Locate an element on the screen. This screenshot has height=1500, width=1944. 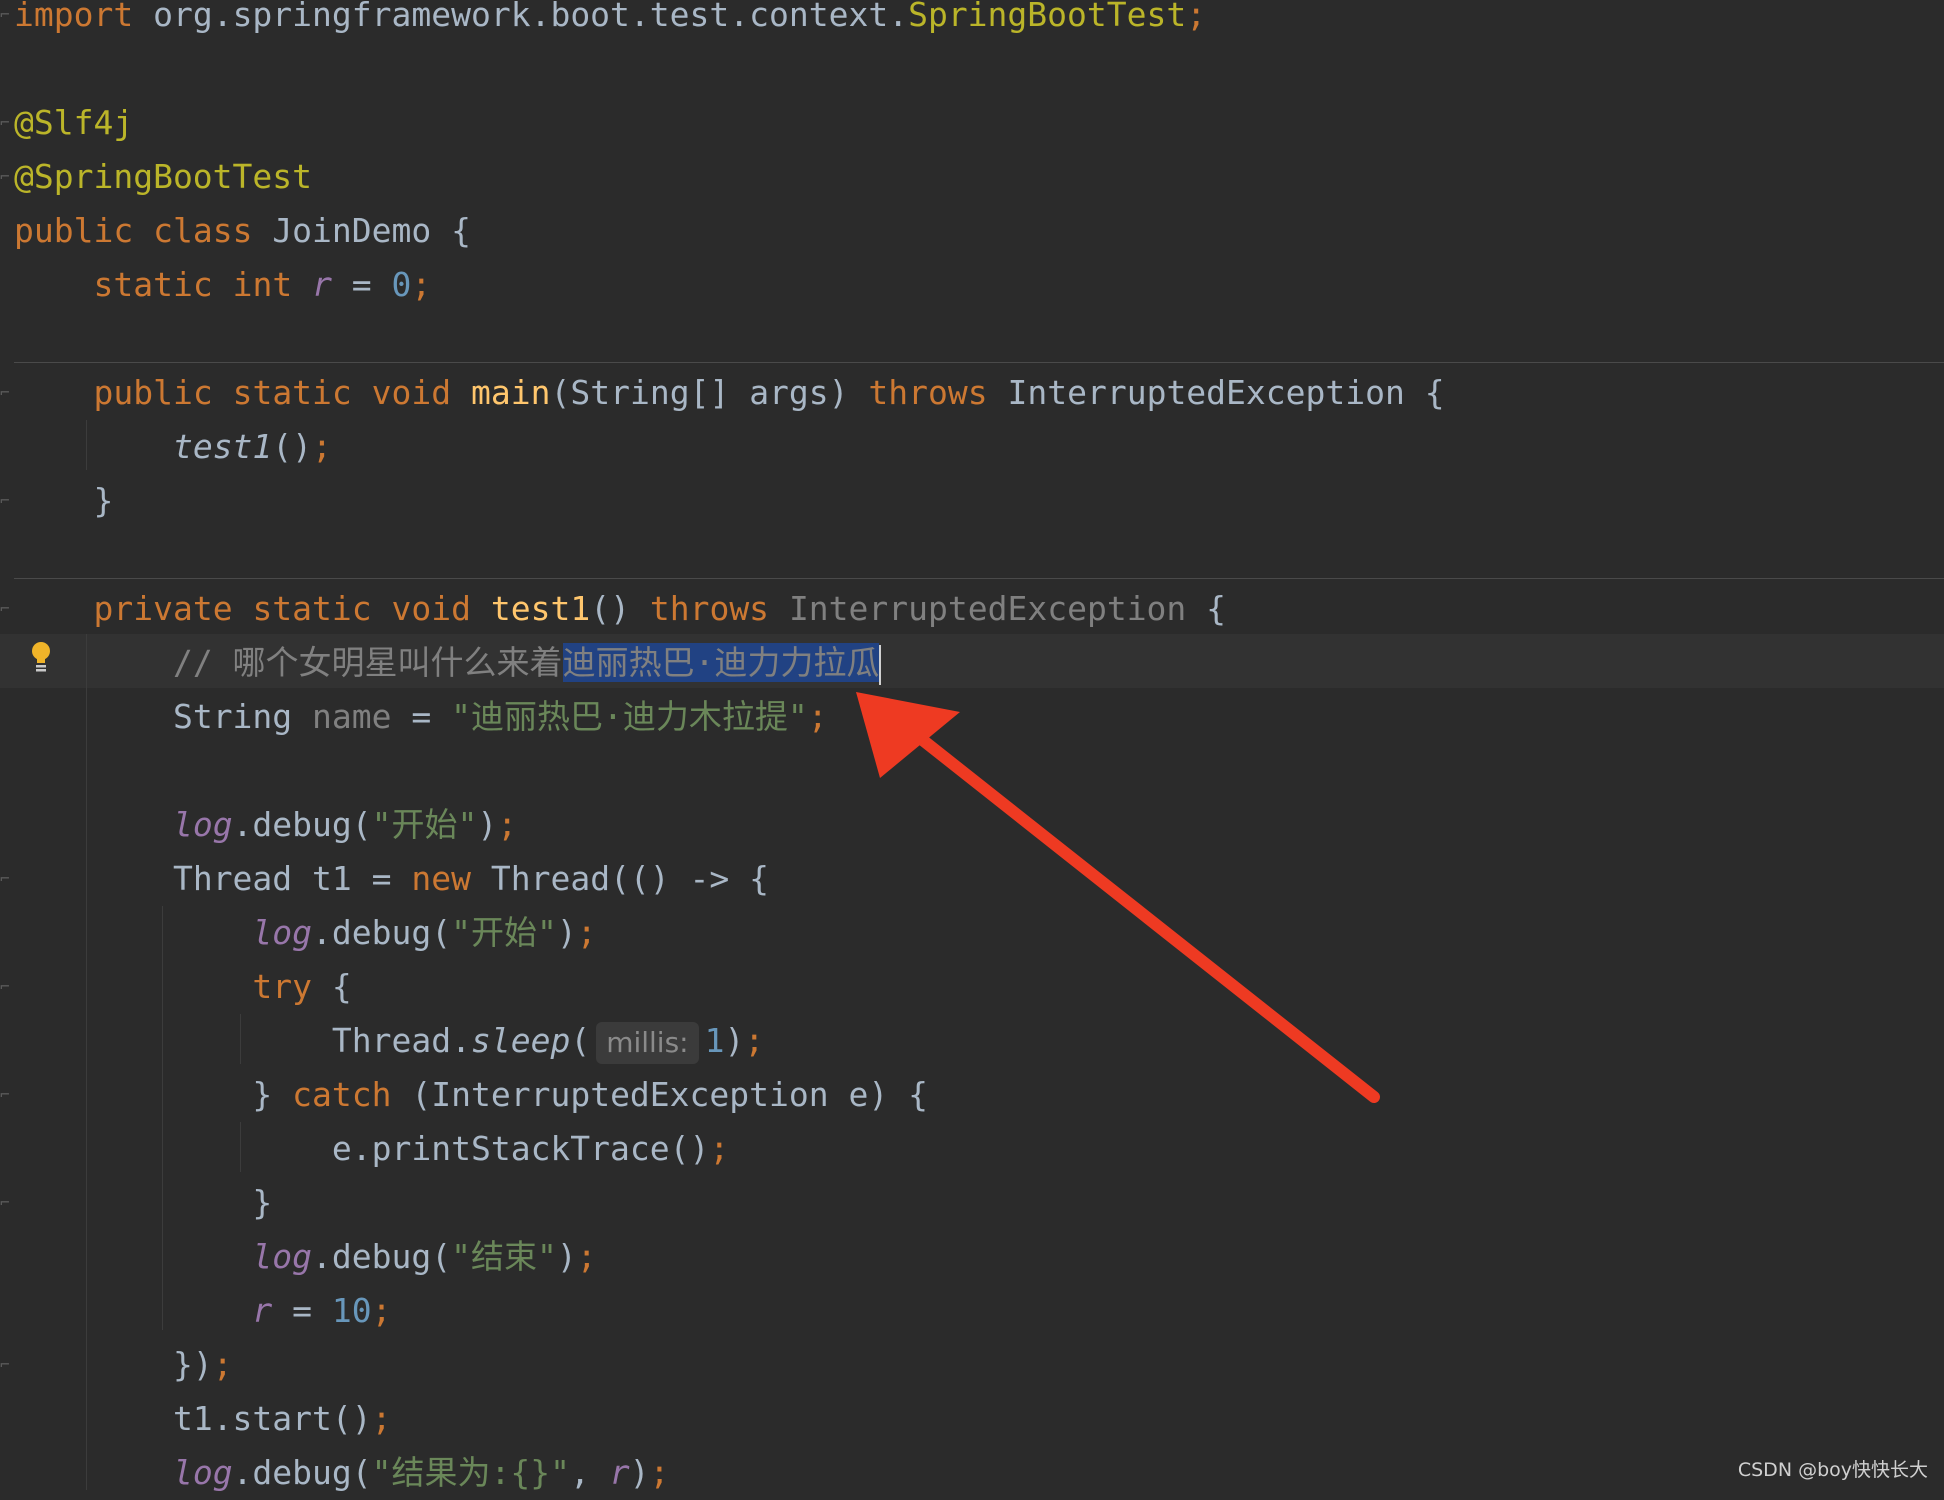
string-literal: "结束" is located at coordinates (504, 1256).